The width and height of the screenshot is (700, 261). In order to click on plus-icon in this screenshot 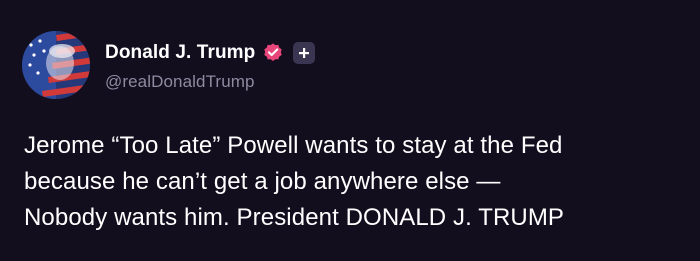, I will do `click(304, 52)`.